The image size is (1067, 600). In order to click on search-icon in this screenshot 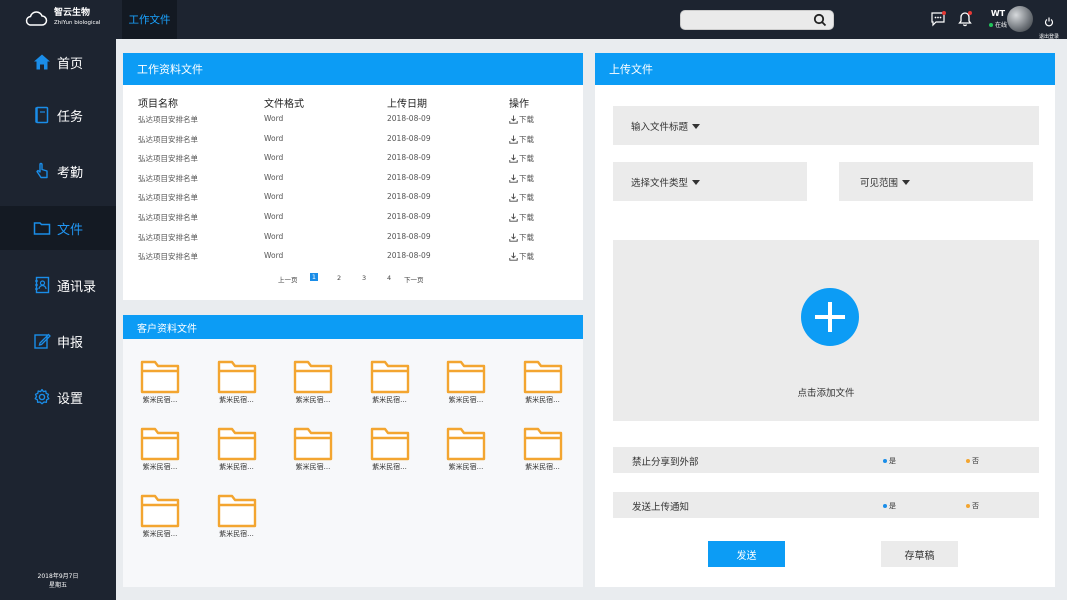, I will do `click(820, 20)`.